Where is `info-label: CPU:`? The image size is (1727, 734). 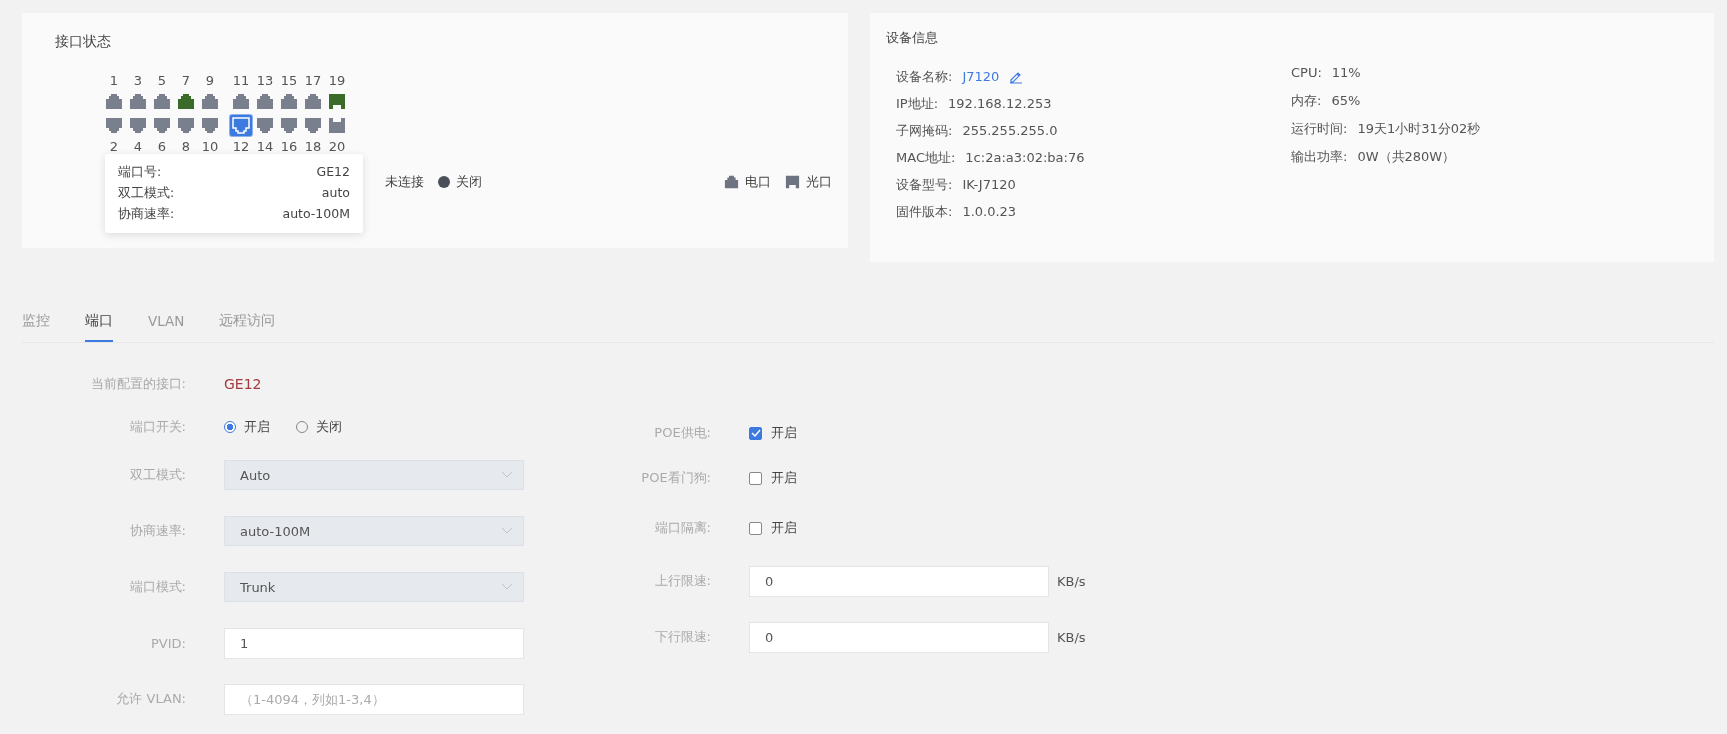
info-label: CPU: is located at coordinates (1306, 72).